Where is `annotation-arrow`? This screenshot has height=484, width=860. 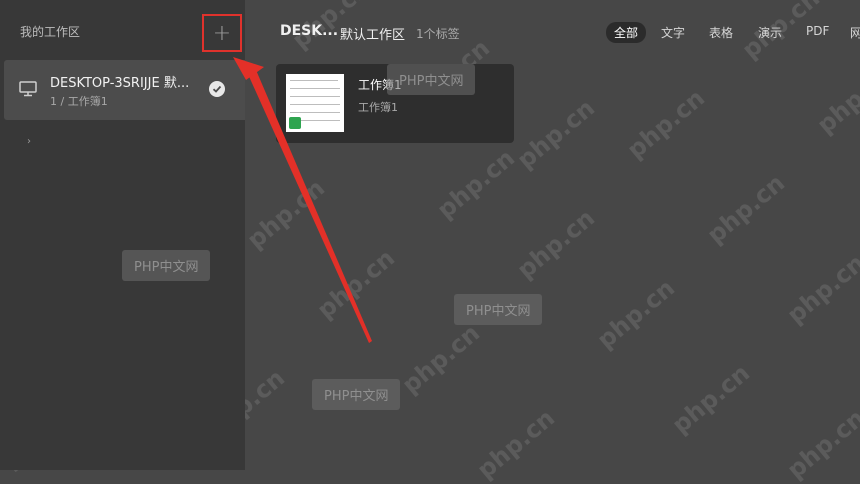
annotation-arrow is located at coordinates (302, 200).